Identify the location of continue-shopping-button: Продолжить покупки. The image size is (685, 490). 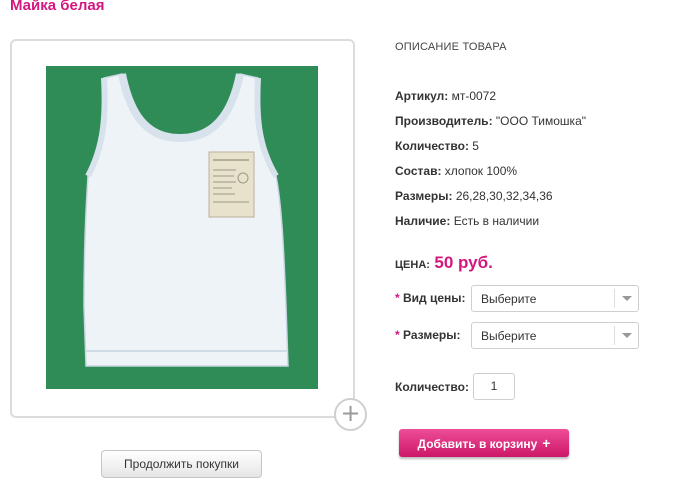
(181, 464).